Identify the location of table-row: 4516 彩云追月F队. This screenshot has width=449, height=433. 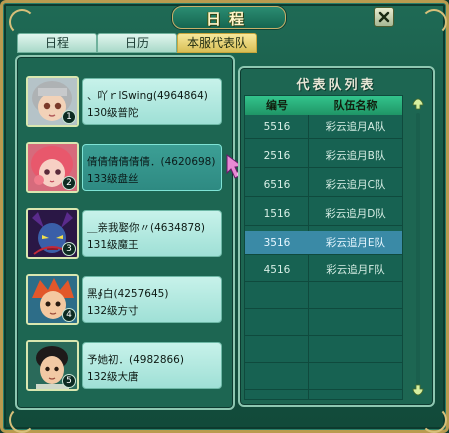
(323, 270).